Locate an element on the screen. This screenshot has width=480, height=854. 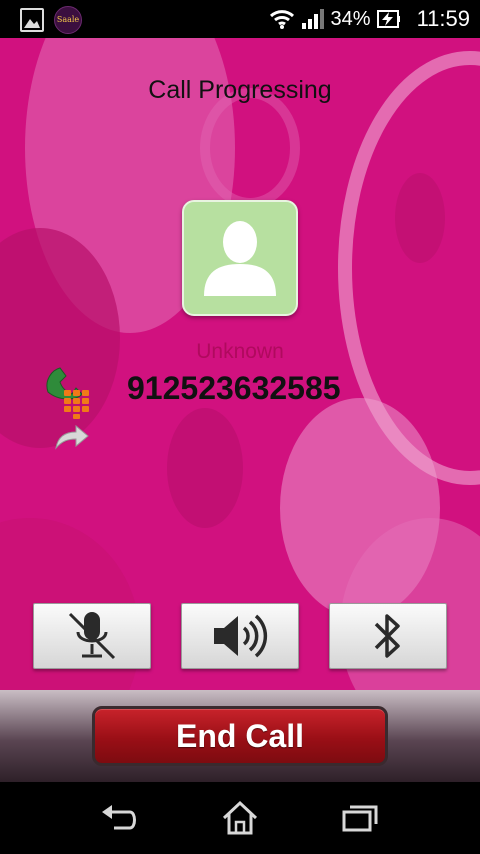
back-icon is located at coordinates (119, 817).